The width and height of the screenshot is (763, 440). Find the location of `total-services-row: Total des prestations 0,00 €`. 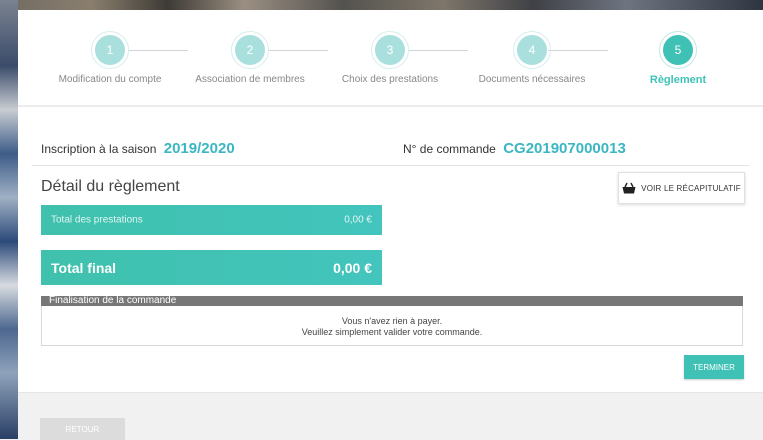

total-services-row: Total des prestations 0,00 € is located at coordinates (211, 220).